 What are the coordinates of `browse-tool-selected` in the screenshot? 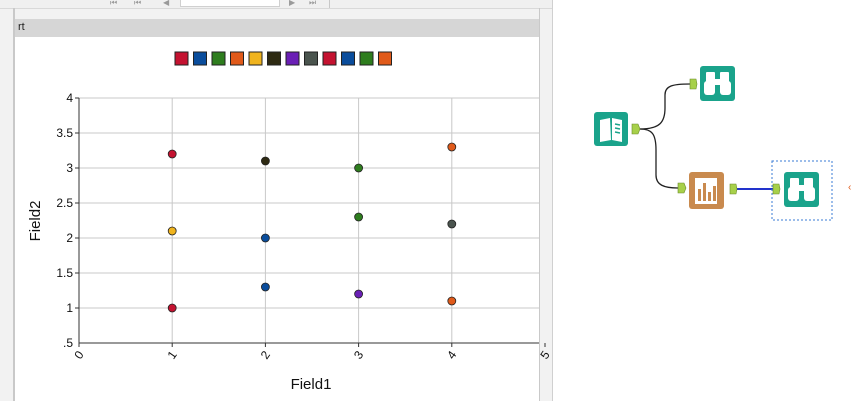 It's located at (802, 190).